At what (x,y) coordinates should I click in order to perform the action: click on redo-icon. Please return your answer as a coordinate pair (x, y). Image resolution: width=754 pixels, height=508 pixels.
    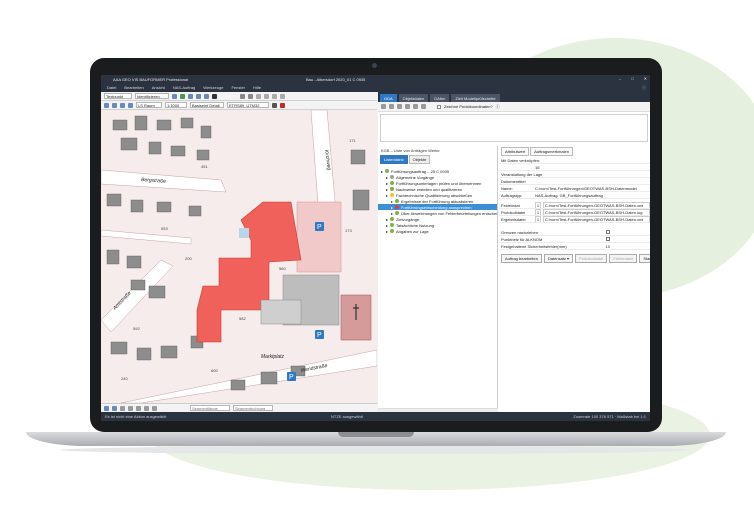
    Looking at the image, I should click on (114, 408).